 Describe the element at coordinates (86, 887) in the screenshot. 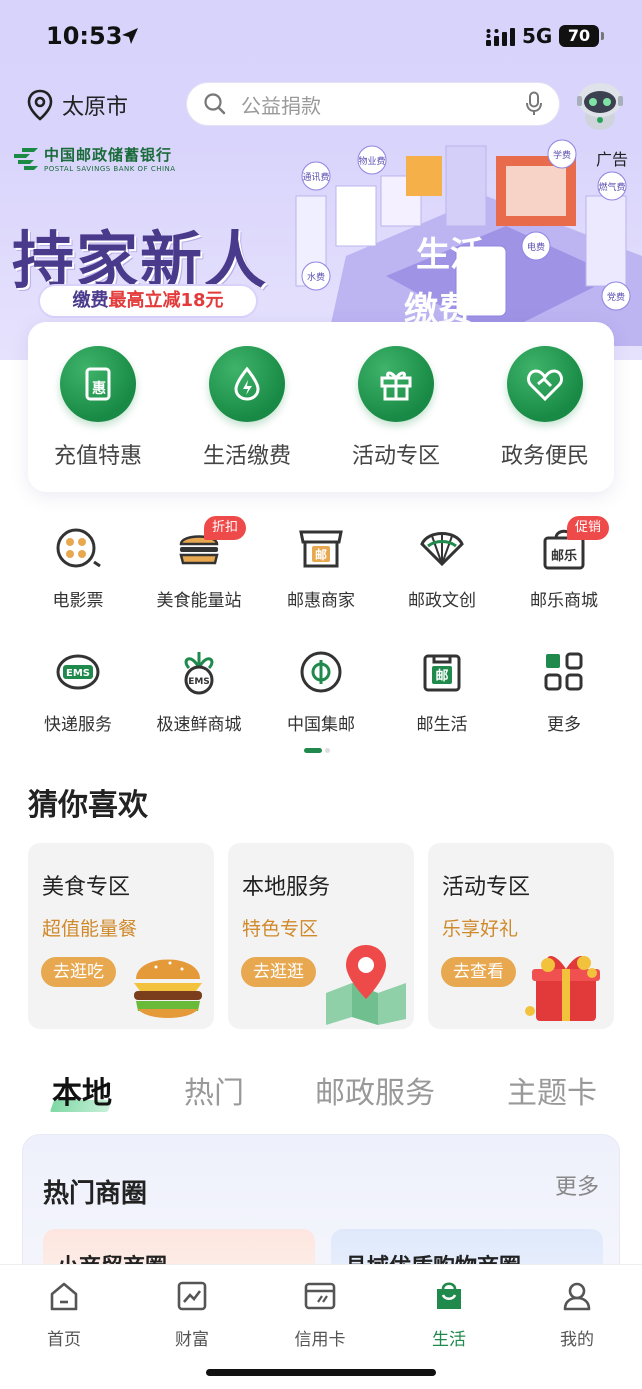

I see `guess-card-title: 美食专区` at that location.